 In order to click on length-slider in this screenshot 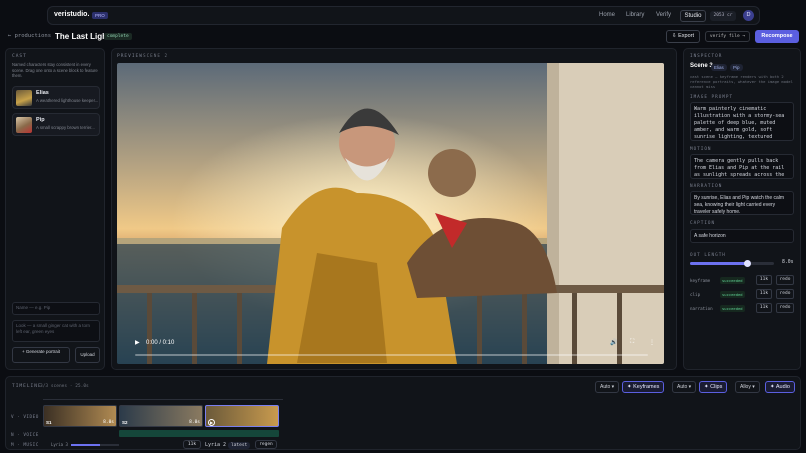, I will do `click(732, 263)`.